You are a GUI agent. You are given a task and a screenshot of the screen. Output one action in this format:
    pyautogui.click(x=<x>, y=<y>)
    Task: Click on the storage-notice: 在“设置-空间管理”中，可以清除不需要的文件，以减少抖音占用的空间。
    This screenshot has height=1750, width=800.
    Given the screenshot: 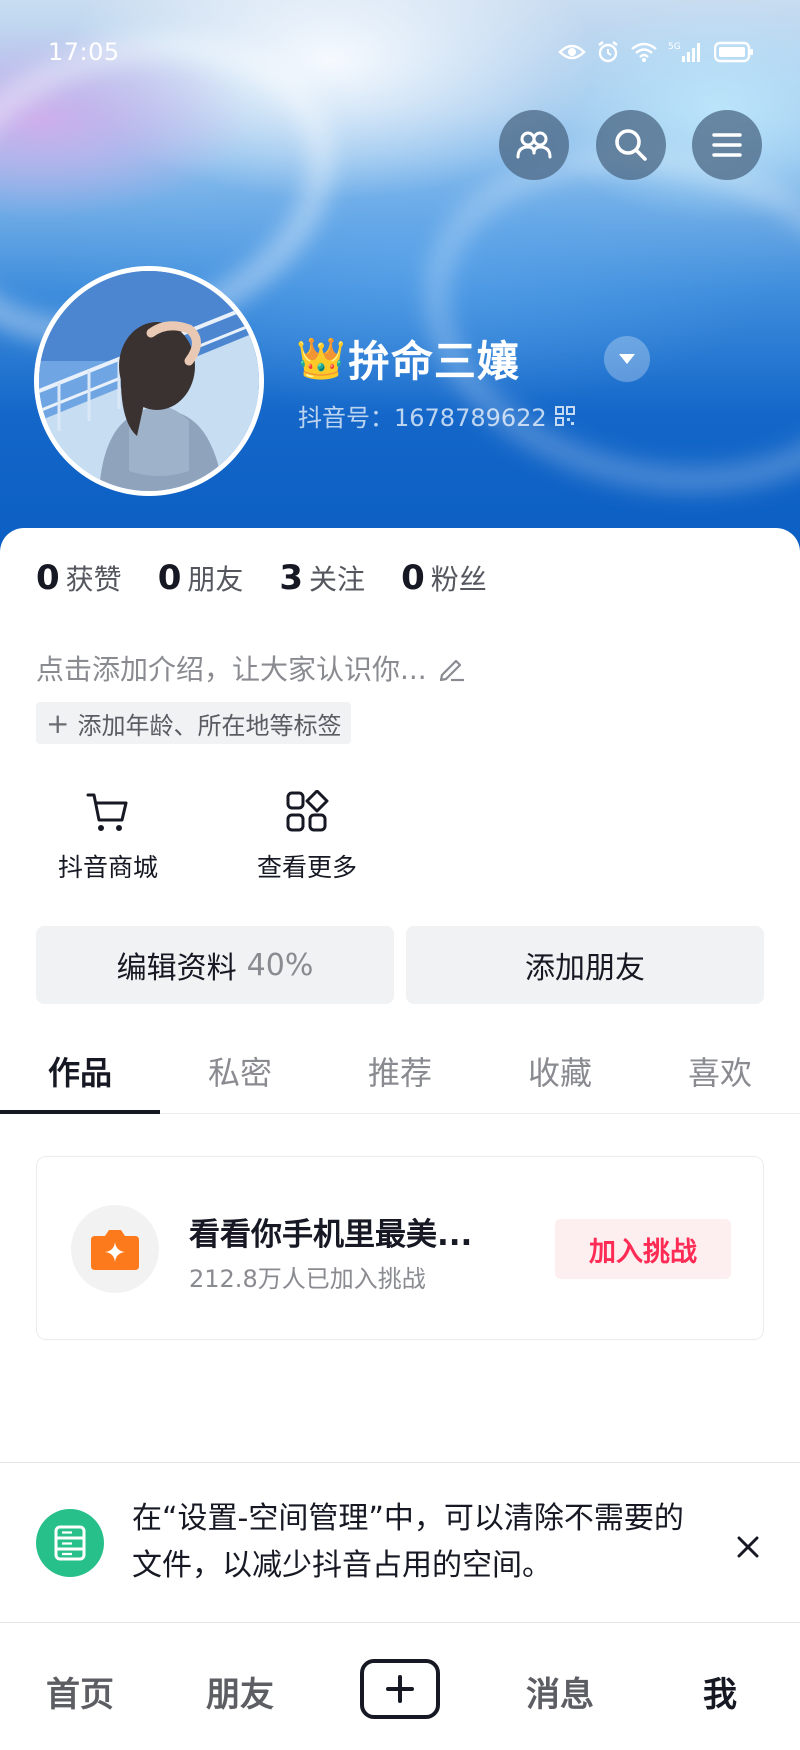 What is the action you would take?
    pyautogui.click(x=400, y=1542)
    